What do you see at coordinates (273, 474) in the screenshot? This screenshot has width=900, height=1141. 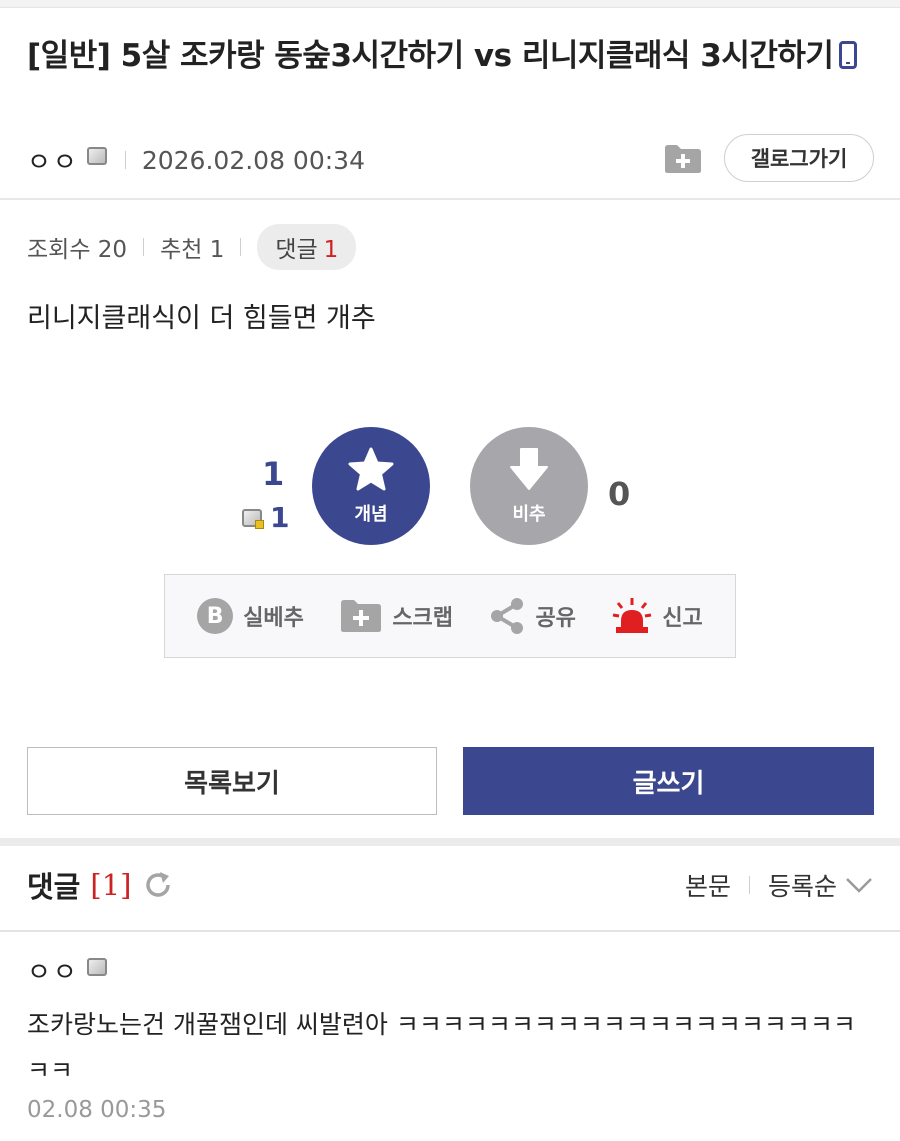 I see `upvote-count: 1` at bounding box center [273, 474].